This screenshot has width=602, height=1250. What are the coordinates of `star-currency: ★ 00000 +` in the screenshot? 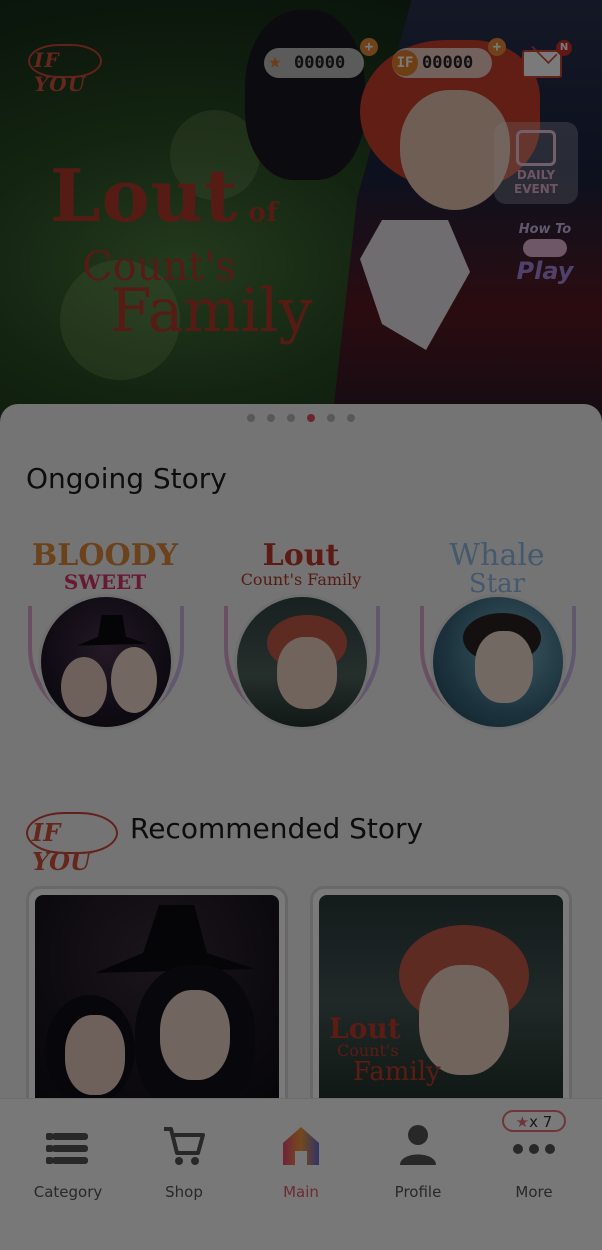 It's located at (321, 58).